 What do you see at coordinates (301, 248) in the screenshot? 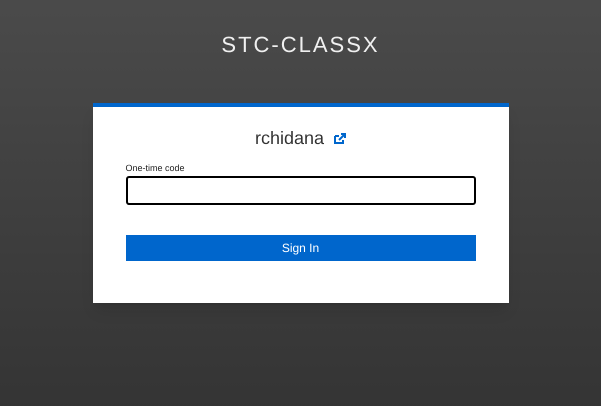
I see `sign-in-button: Sign In` at bounding box center [301, 248].